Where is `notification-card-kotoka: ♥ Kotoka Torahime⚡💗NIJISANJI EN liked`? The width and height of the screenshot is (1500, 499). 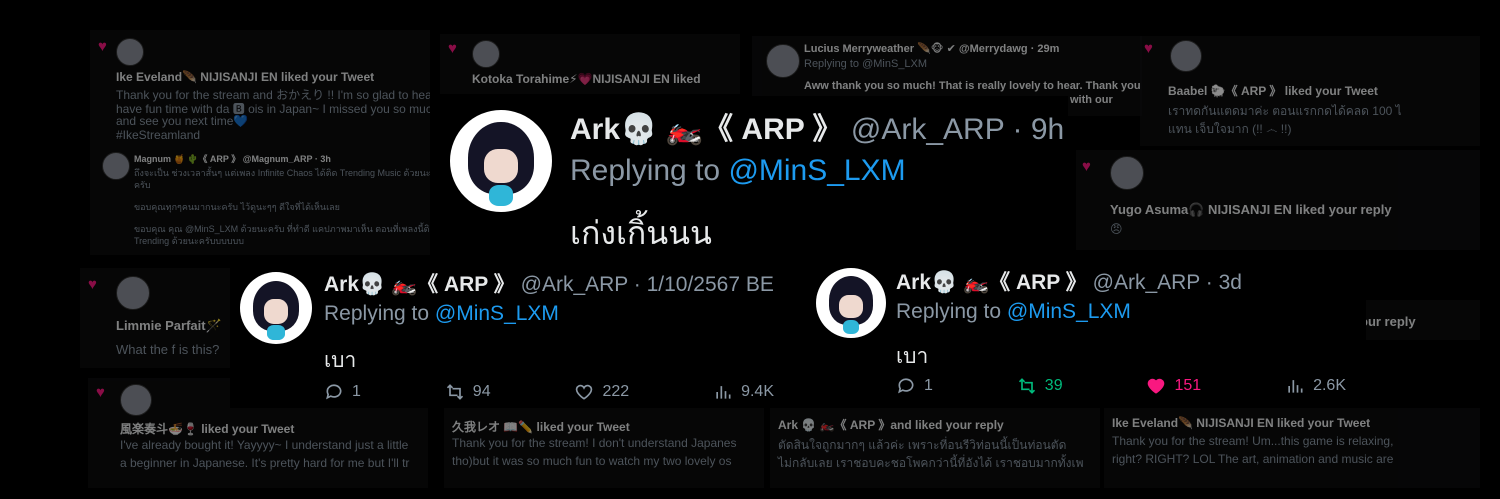
notification-card-kotoka: ♥ Kotoka Torahime⚡💗NIJISANJI EN liked is located at coordinates (590, 64).